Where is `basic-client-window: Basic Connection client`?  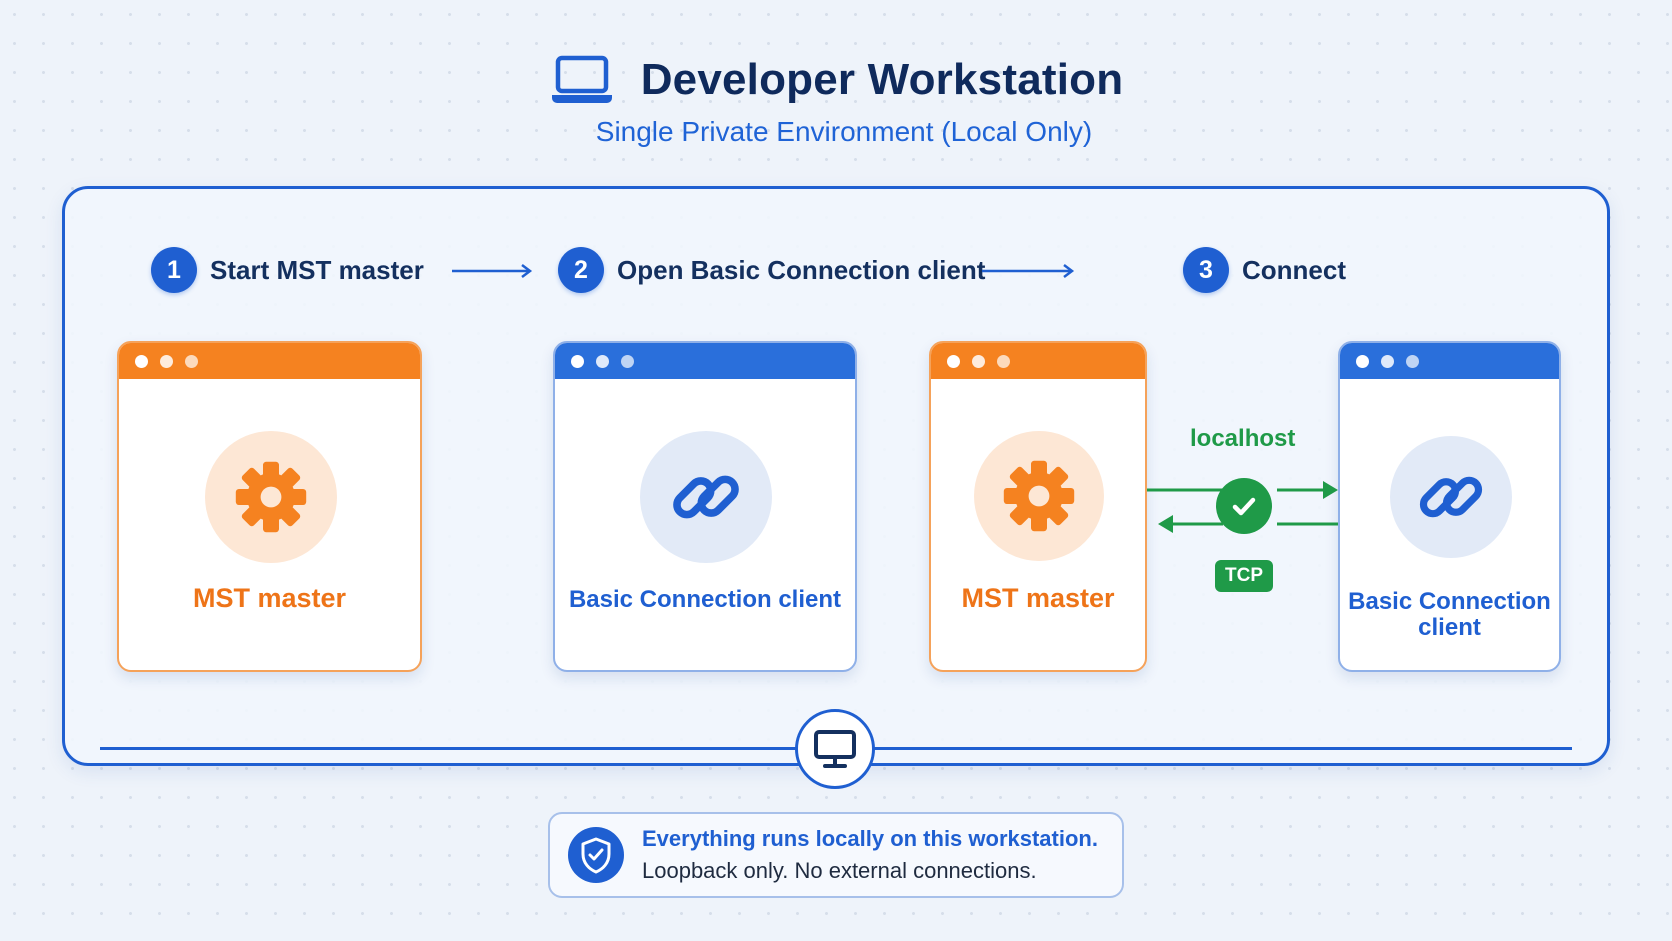 basic-client-window: Basic Connection client is located at coordinates (705, 506).